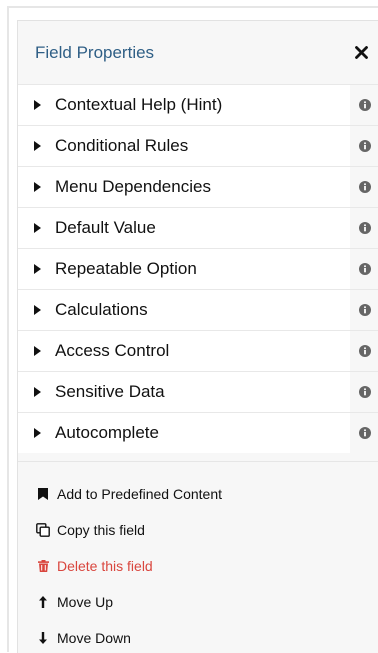 The height and width of the screenshot is (653, 378). Describe the element at coordinates (94, 638) in the screenshot. I see `action-label: Move Down` at that location.